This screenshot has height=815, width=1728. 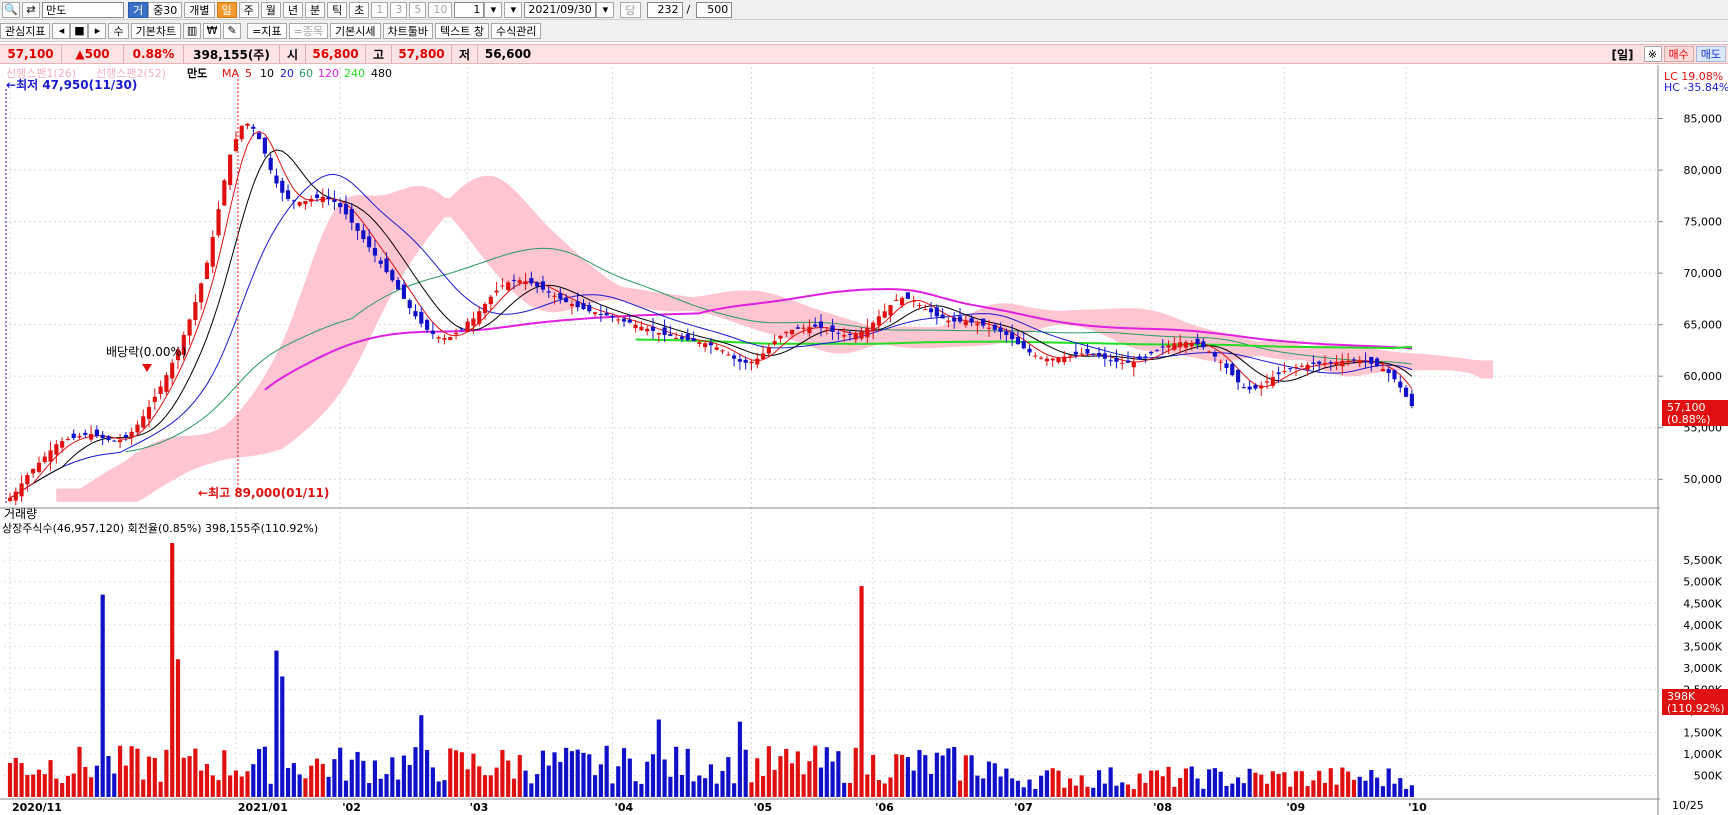 What do you see at coordinates (156, 30) in the screenshot?
I see `basic-chart-button: 기본차트` at bounding box center [156, 30].